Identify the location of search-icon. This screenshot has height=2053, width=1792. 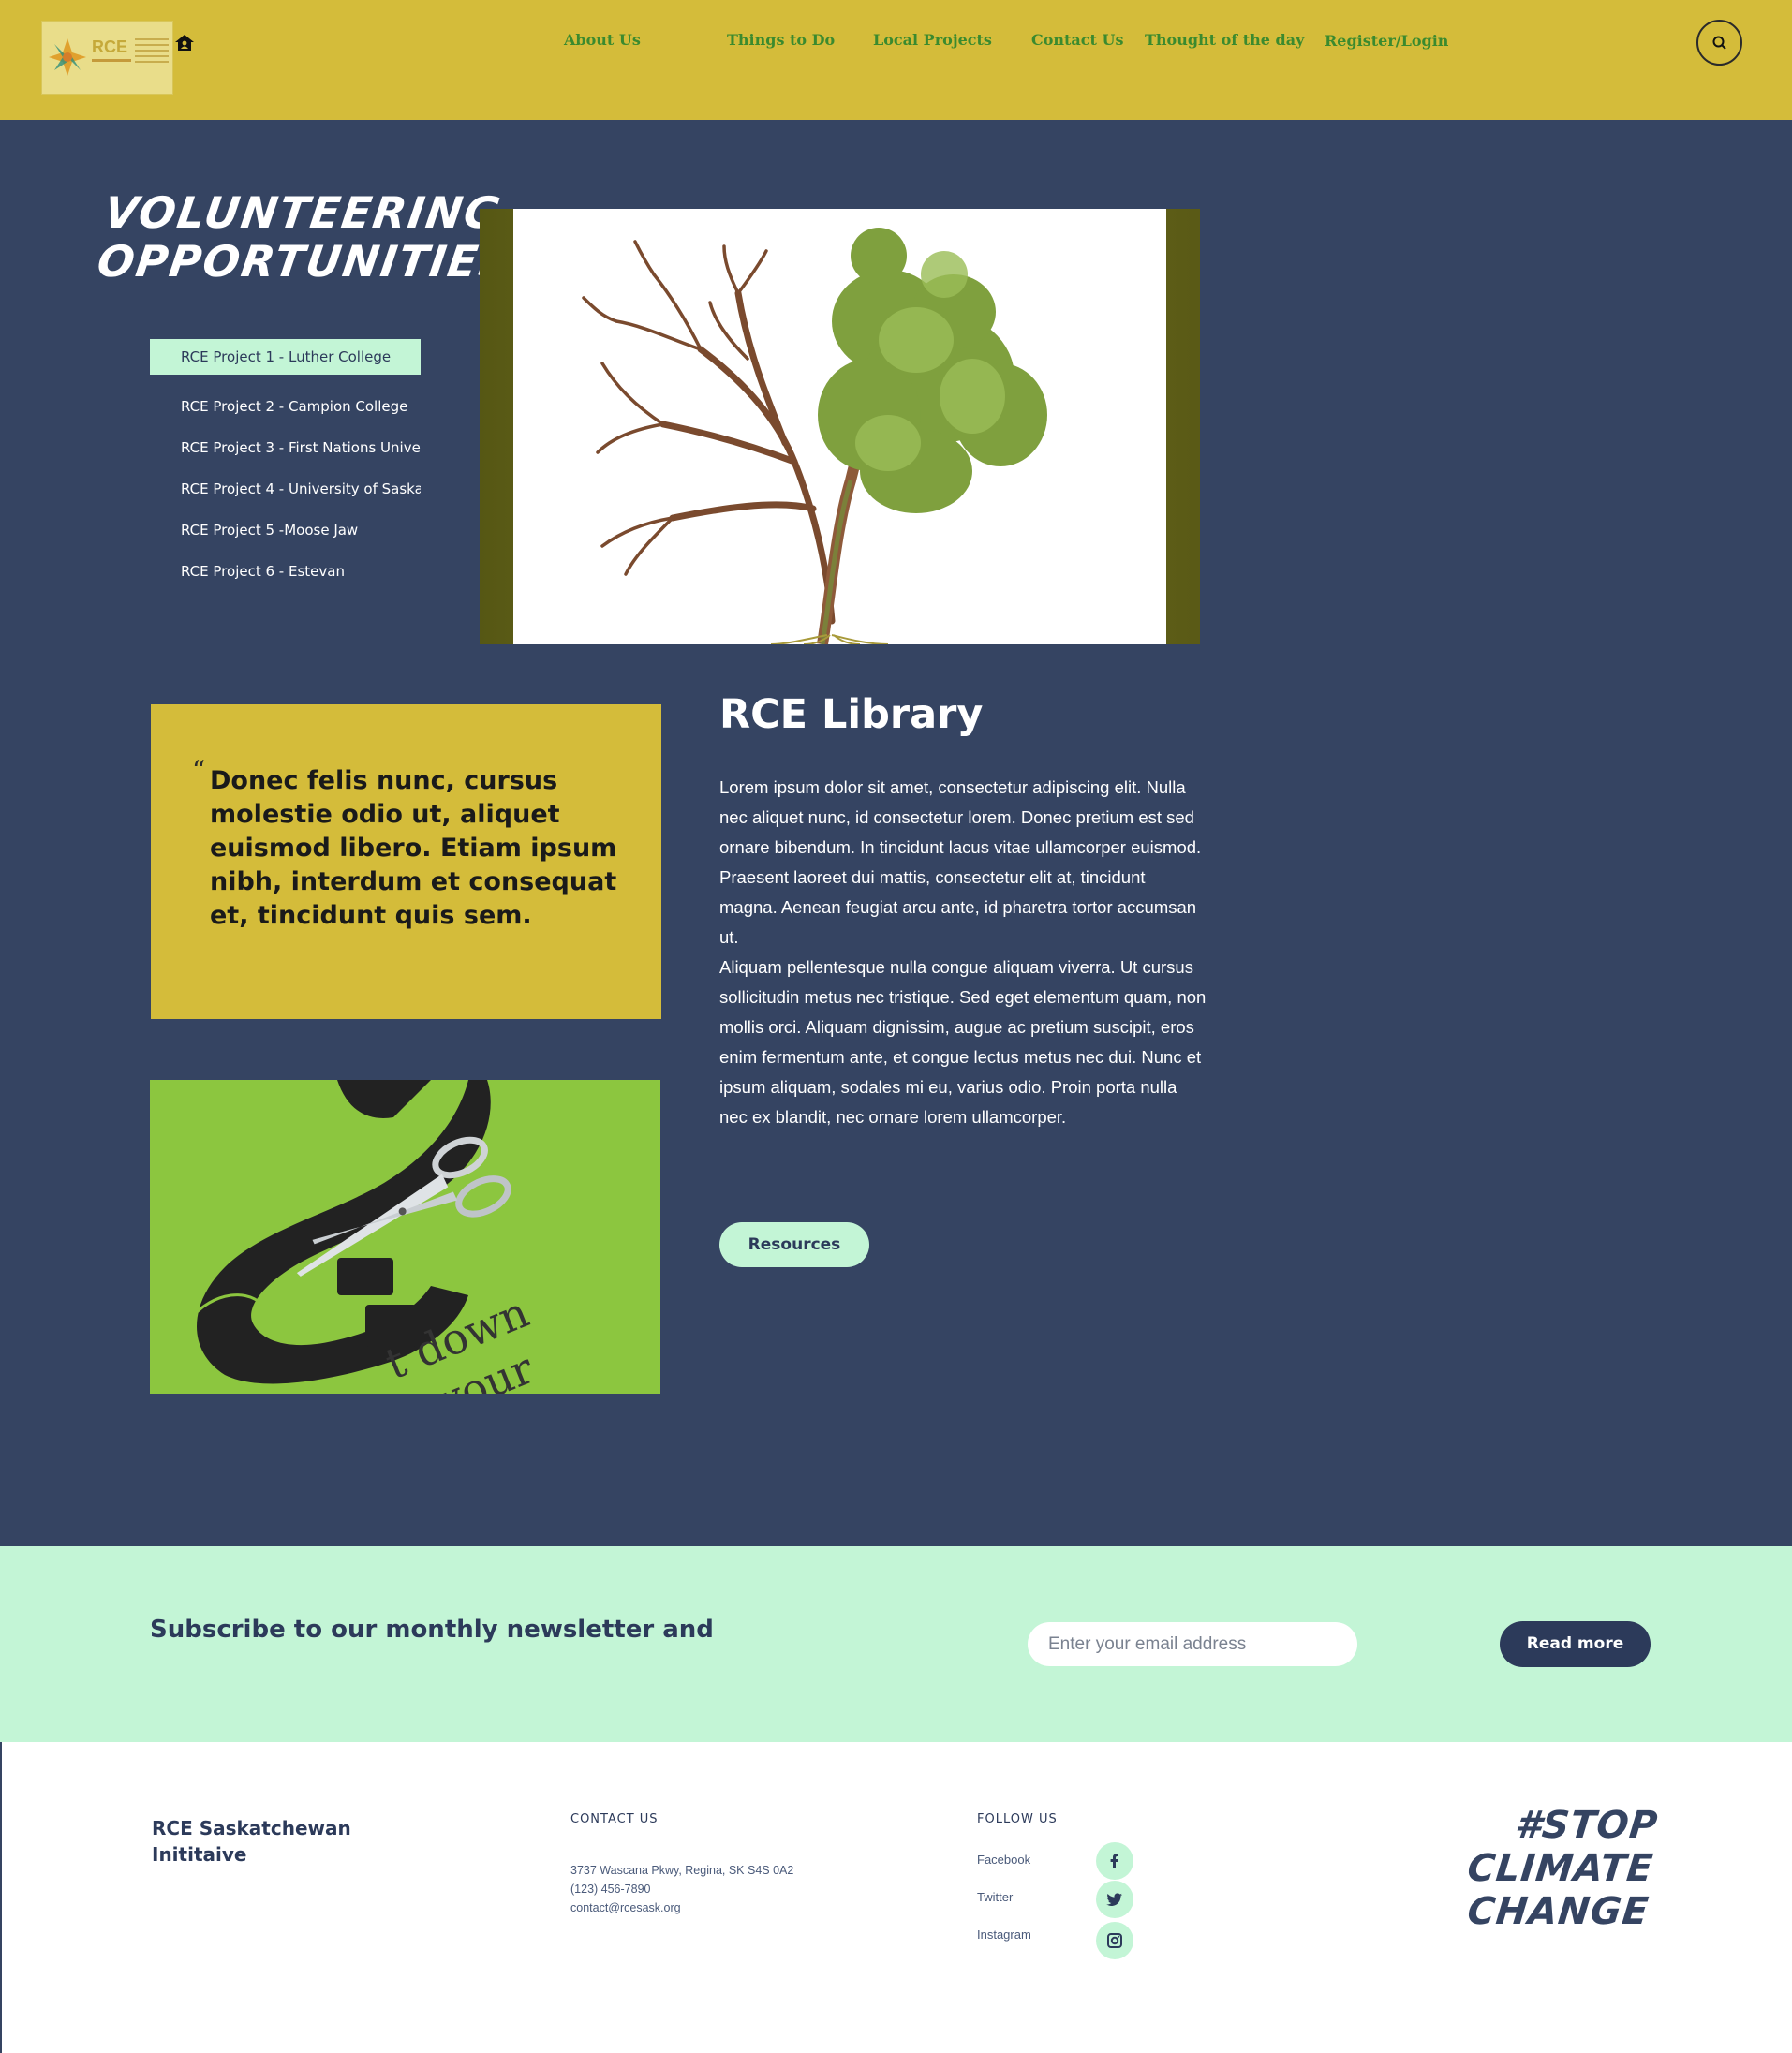
(1719, 43).